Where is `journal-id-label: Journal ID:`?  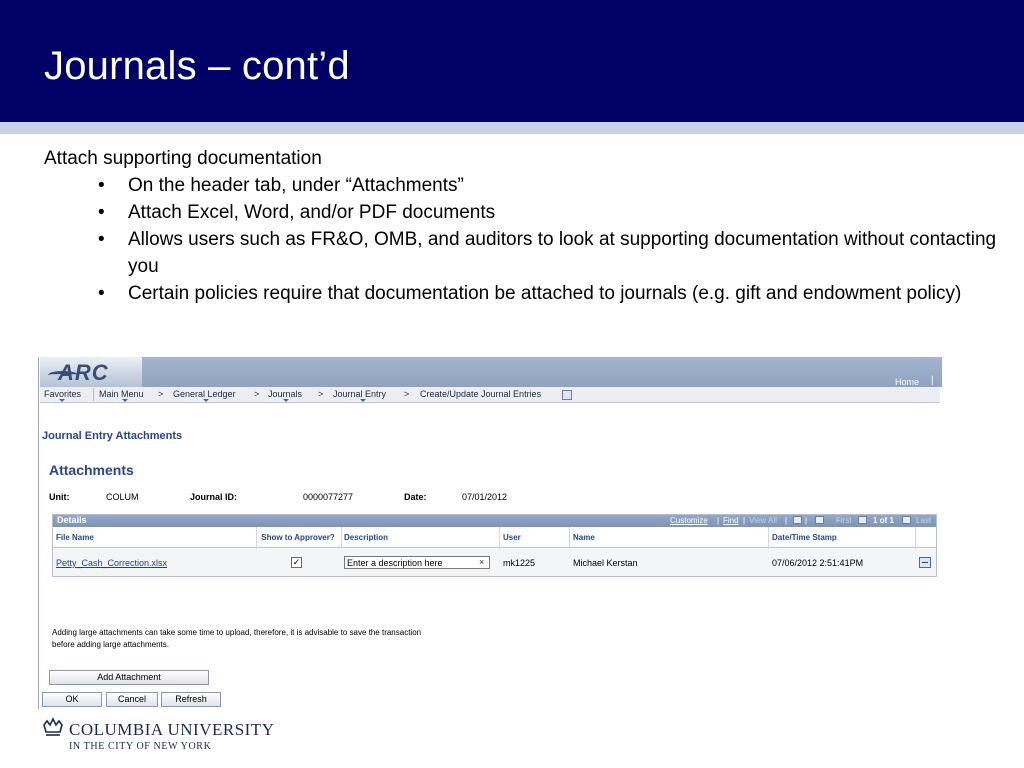 journal-id-label: Journal ID: is located at coordinates (214, 497).